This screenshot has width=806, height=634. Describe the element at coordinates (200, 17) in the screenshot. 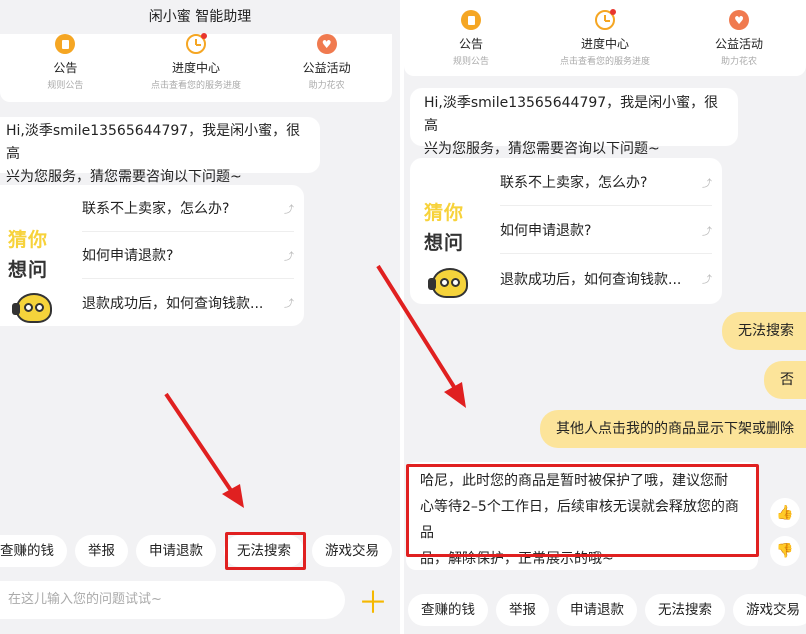

I see `assistant-title: 闲小蜜 智能助理` at that location.